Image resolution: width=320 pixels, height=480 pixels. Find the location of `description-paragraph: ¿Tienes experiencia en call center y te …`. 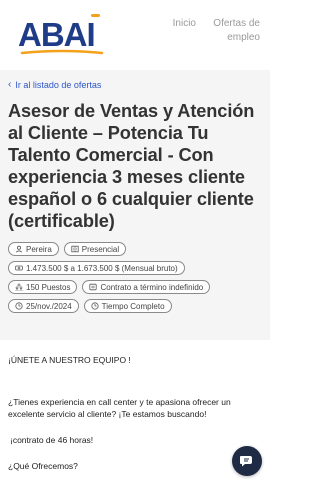

description-paragraph: ¿Tienes experiencia en call center y te … is located at coordinates (119, 408).